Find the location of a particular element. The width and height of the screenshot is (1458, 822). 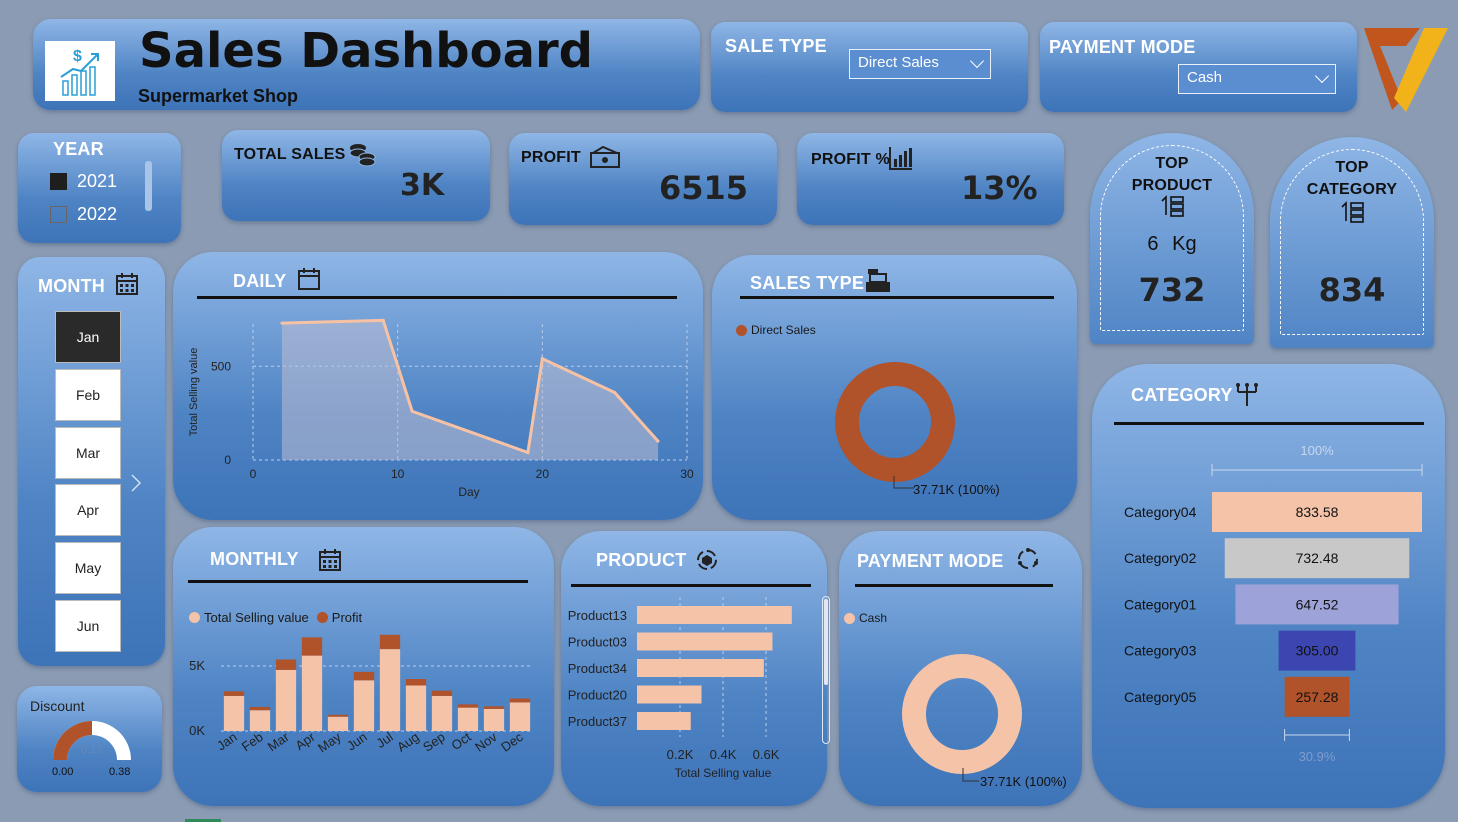

payment-mode-donut is located at coordinates (962, 718).